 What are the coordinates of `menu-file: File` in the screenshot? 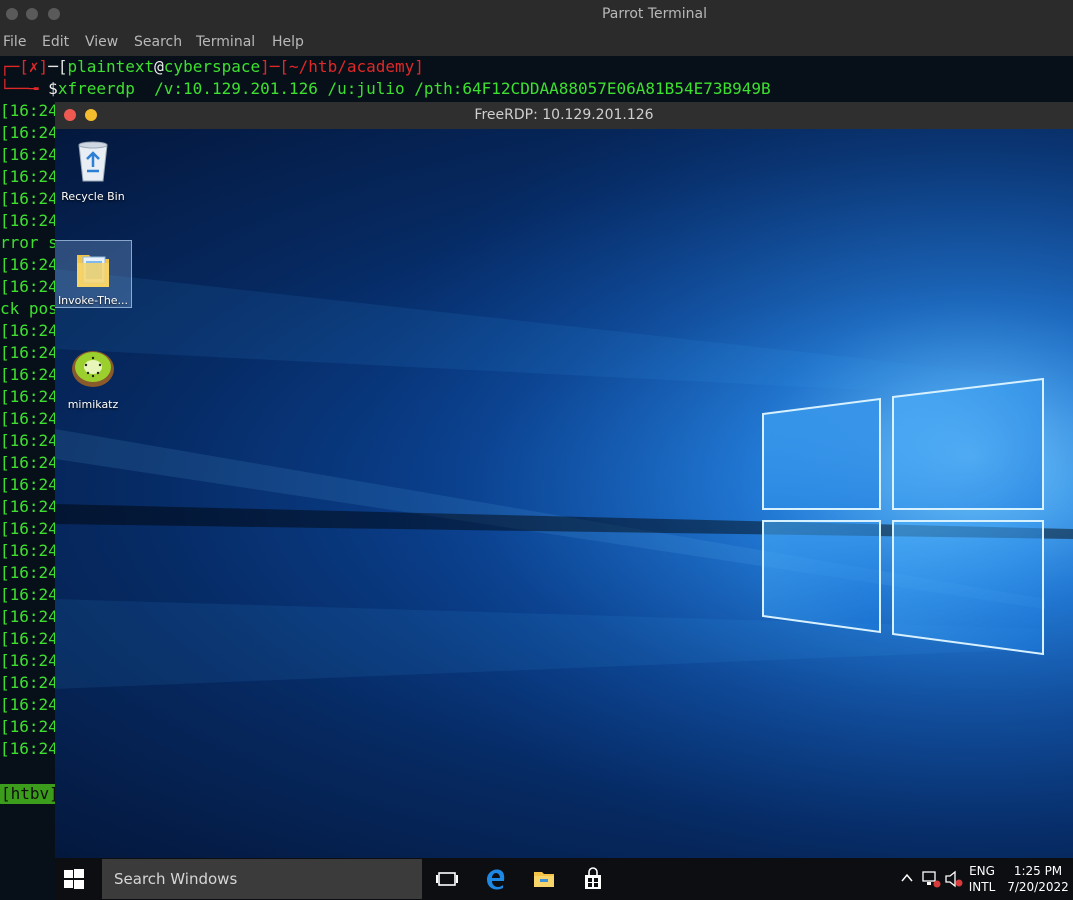 It's located at (14, 42).